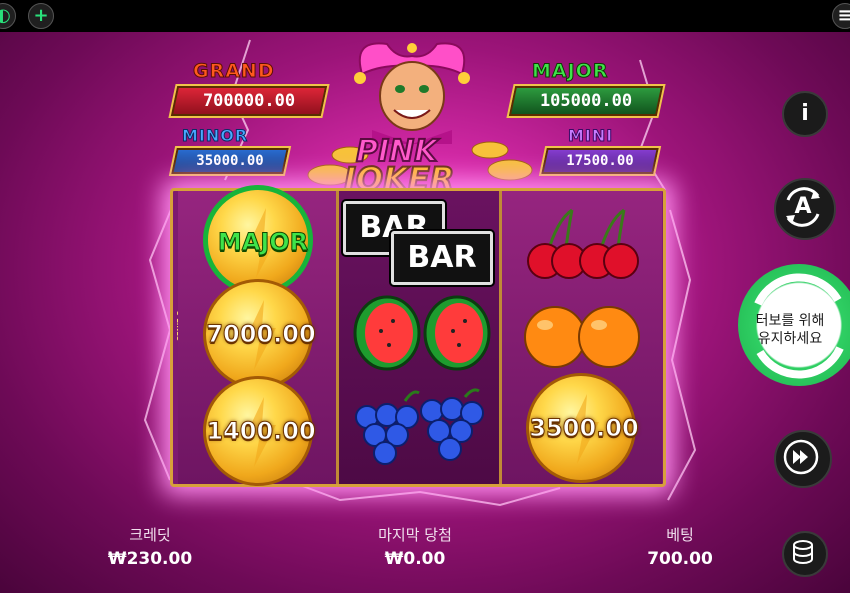 The height and width of the screenshot is (593, 850). What do you see at coordinates (680, 559) in the screenshot?
I see `bet-value: 700.00` at bounding box center [680, 559].